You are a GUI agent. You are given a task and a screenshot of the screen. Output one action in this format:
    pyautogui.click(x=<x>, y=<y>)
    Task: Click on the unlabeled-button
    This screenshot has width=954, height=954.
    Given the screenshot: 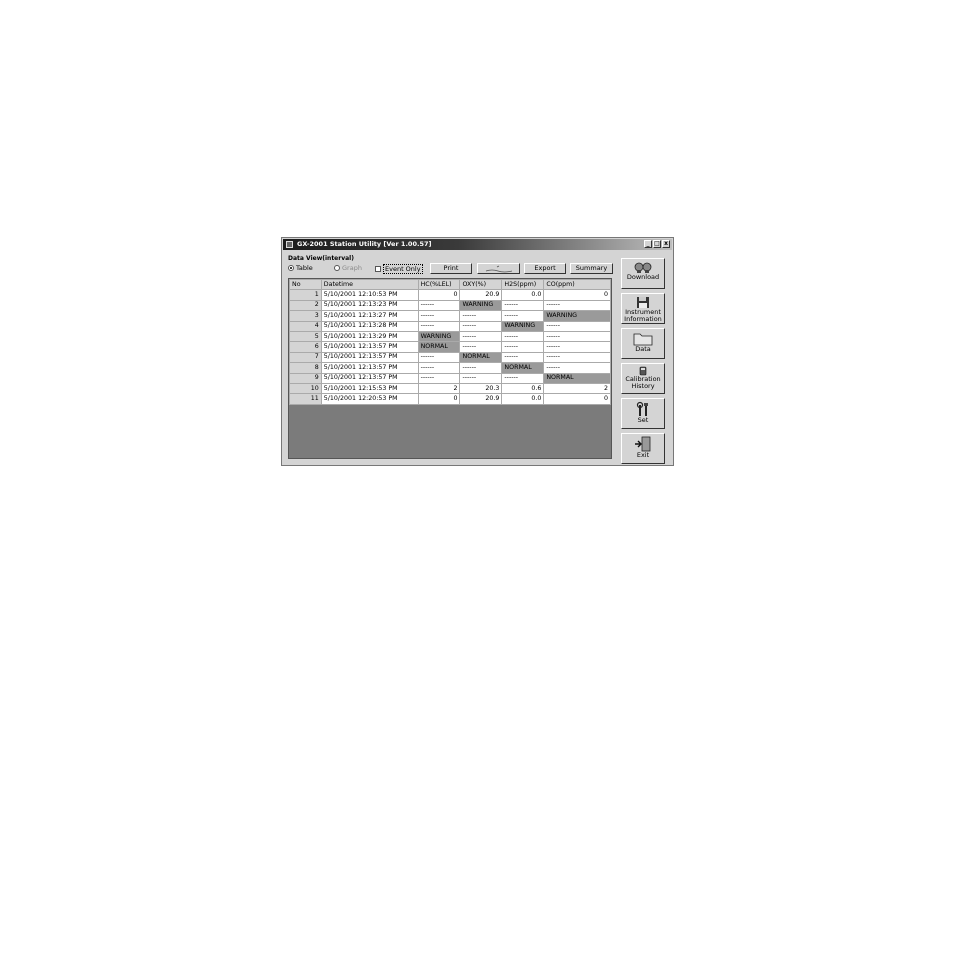 What is the action you would take?
    pyautogui.click(x=498, y=268)
    